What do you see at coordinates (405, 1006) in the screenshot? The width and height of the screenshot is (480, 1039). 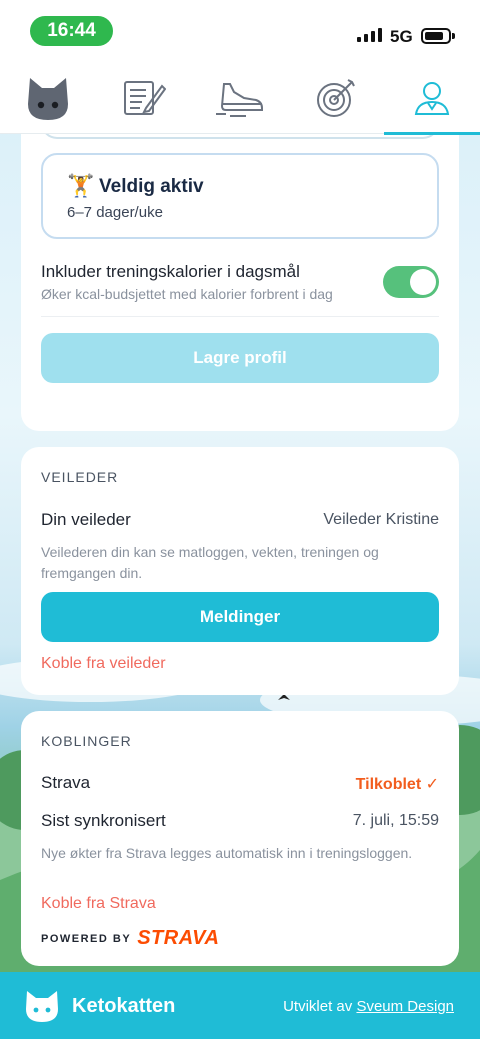 I see `sveum-design-link: Sveum Design` at bounding box center [405, 1006].